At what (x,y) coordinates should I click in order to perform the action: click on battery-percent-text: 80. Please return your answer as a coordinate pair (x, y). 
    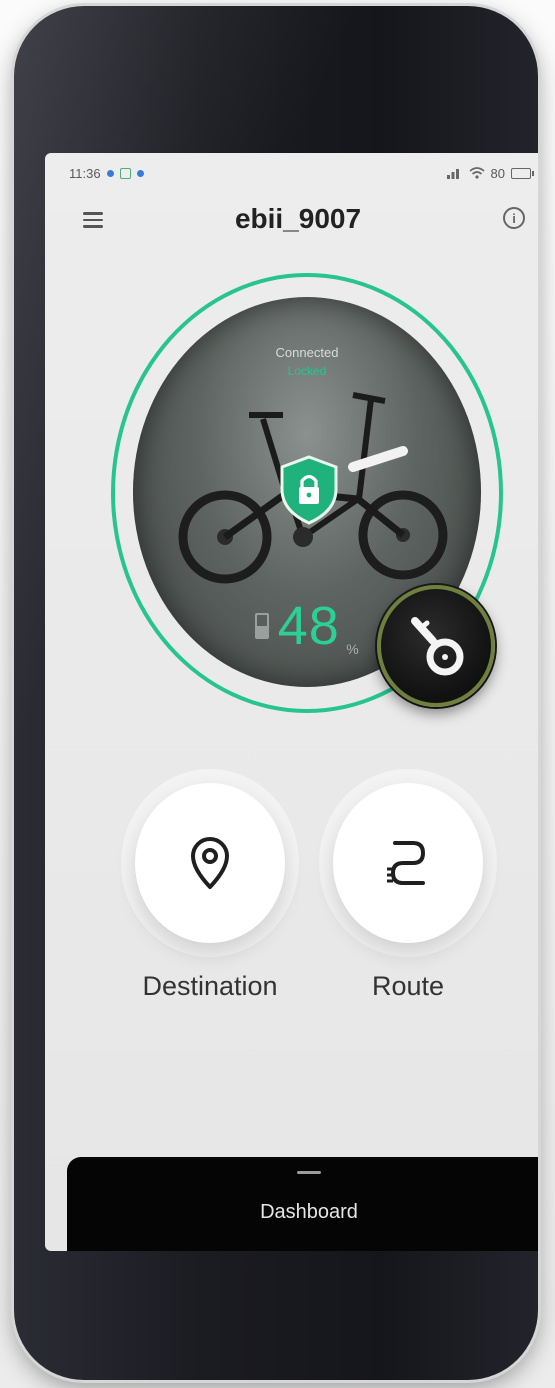
    Looking at the image, I should click on (497, 173).